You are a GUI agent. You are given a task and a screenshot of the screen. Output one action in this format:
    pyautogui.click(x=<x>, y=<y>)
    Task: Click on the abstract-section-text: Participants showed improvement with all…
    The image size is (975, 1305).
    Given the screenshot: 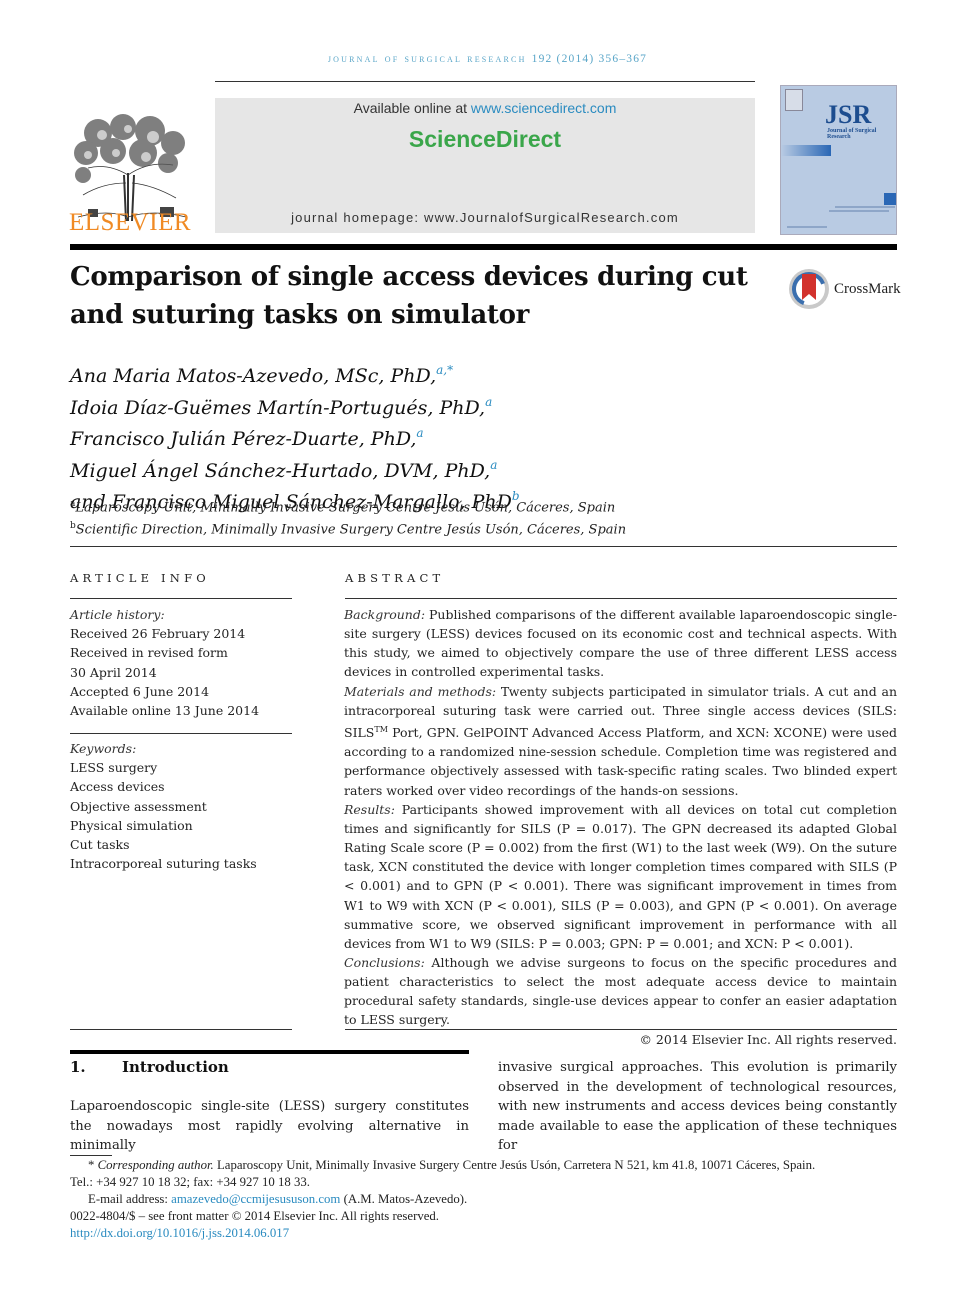 What is the action you would take?
    pyautogui.click(x=620, y=876)
    